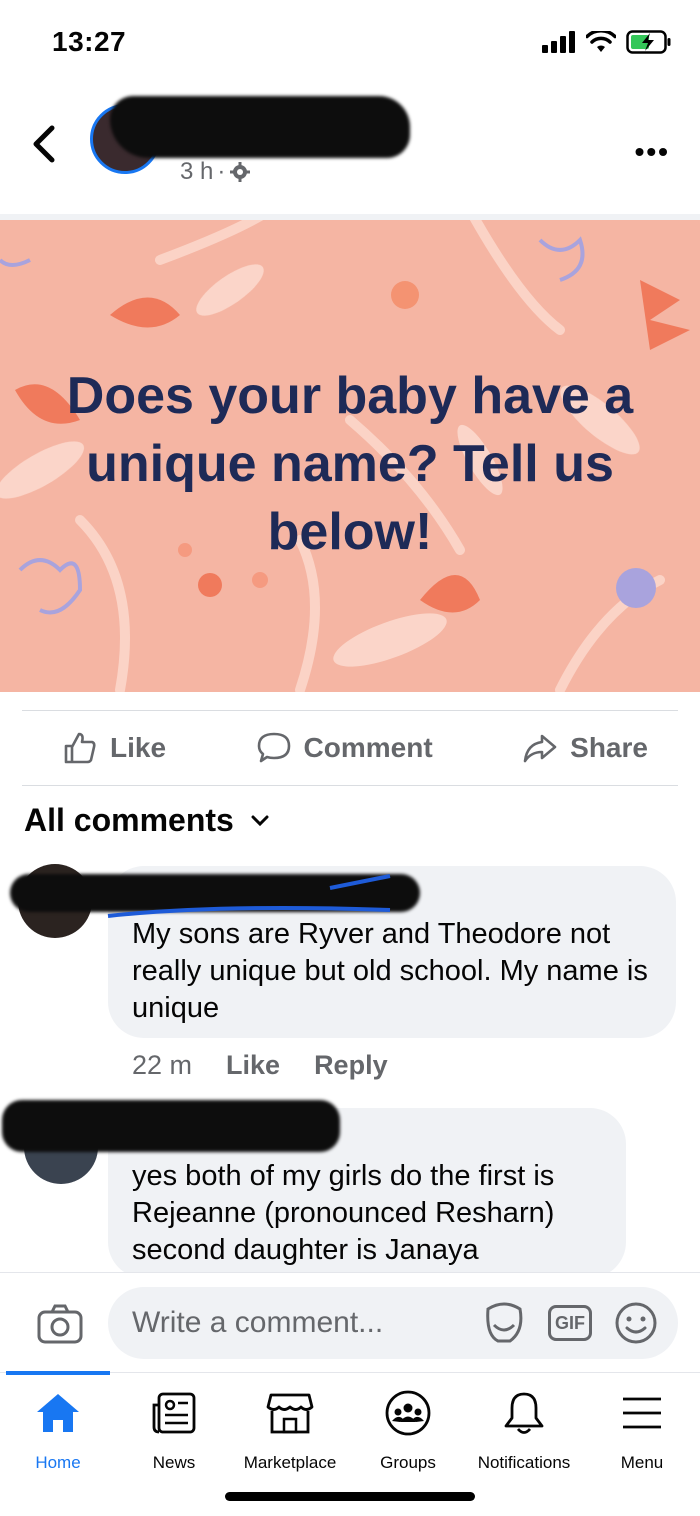 The image size is (700, 1516). What do you see at coordinates (642, 1430) in the screenshot?
I see `nav-menu: Menu` at bounding box center [642, 1430].